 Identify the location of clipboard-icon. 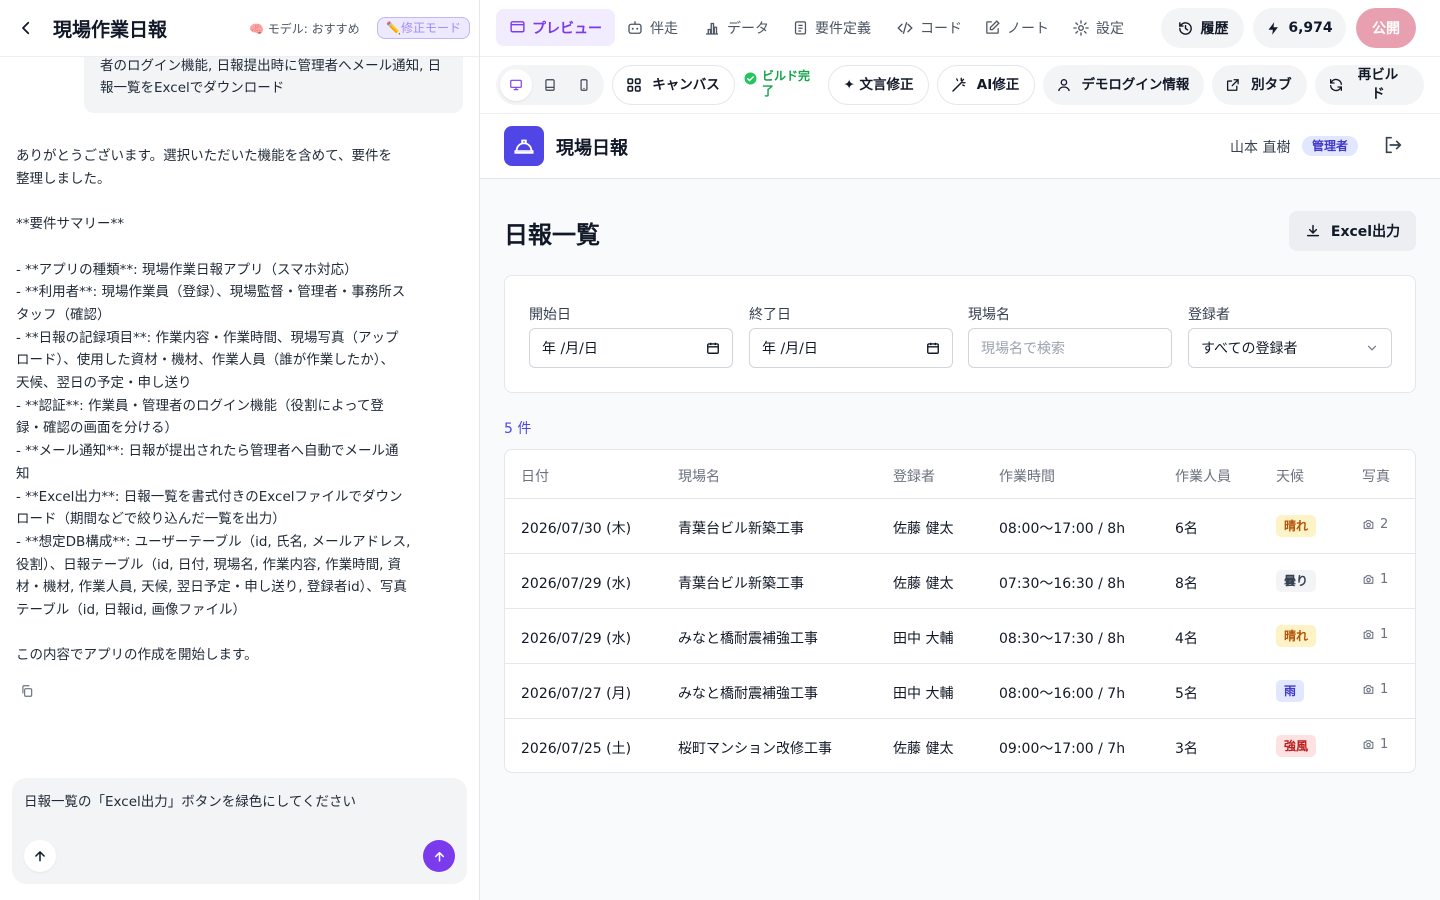
(800, 28).